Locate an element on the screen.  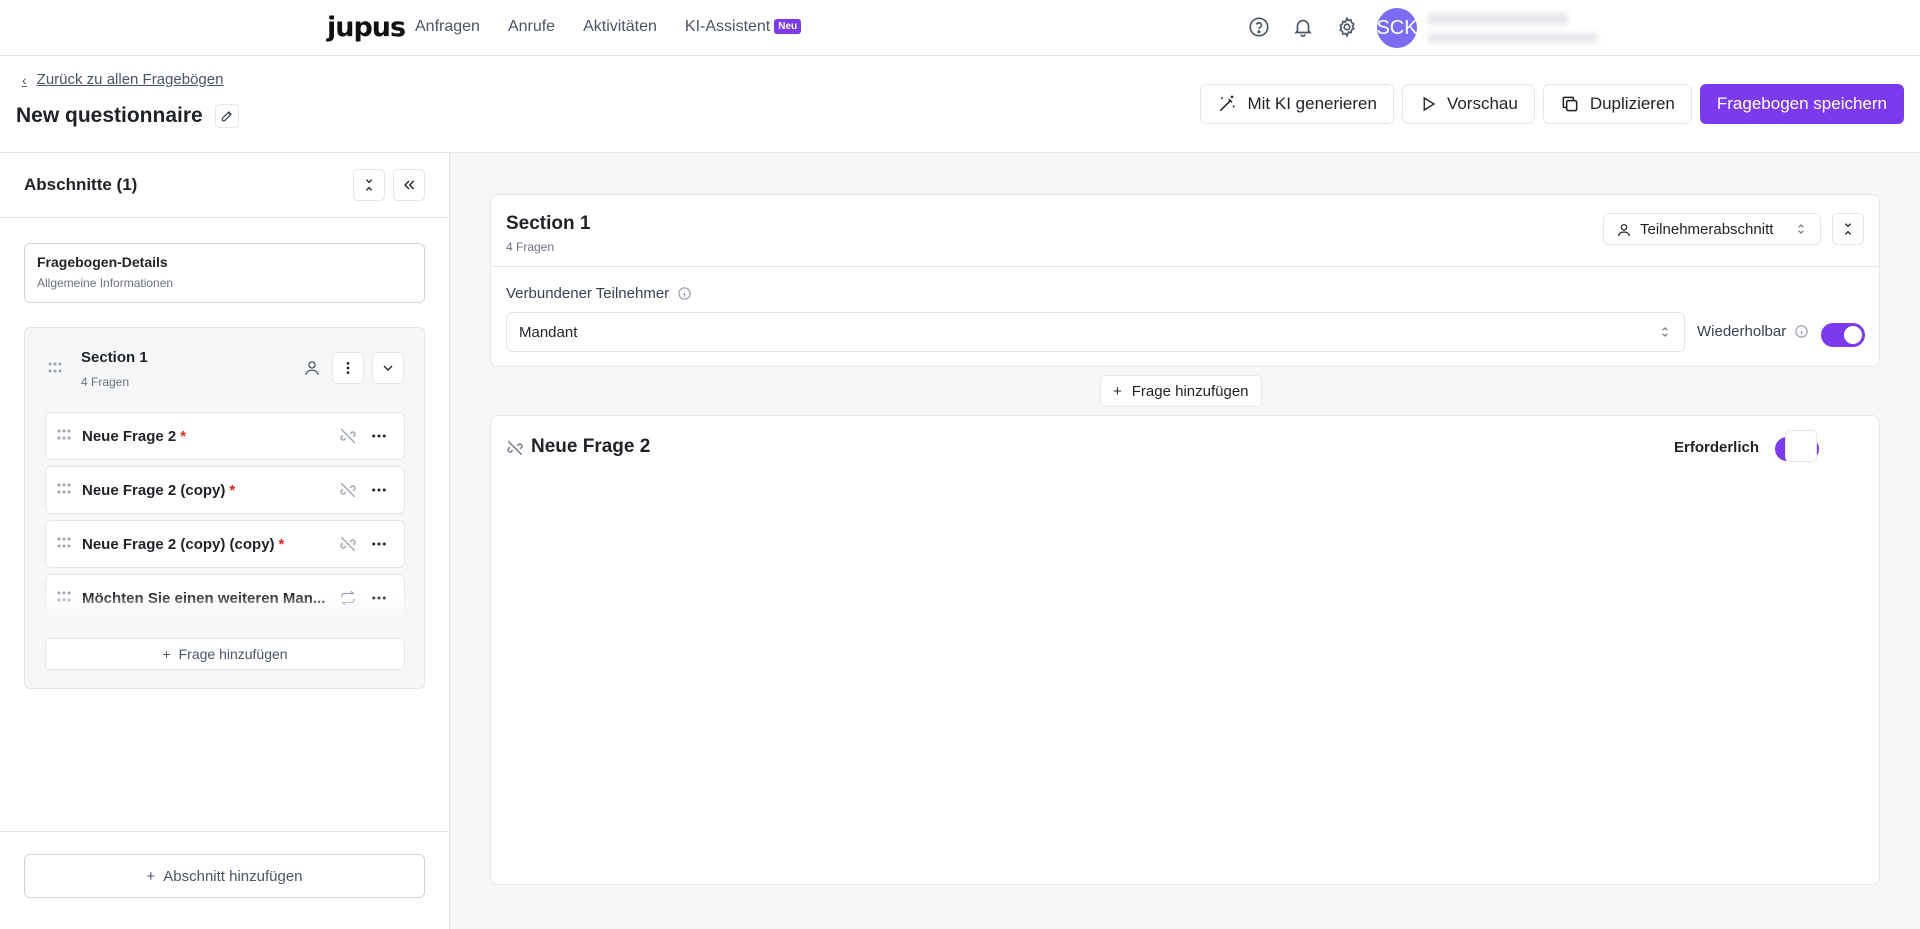
preview-button: Vorschau is located at coordinates (1468, 104).